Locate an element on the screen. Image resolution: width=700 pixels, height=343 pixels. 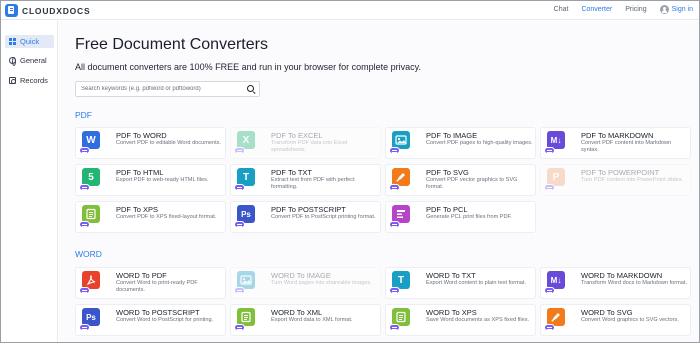
records-icon is located at coordinates (12, 80).